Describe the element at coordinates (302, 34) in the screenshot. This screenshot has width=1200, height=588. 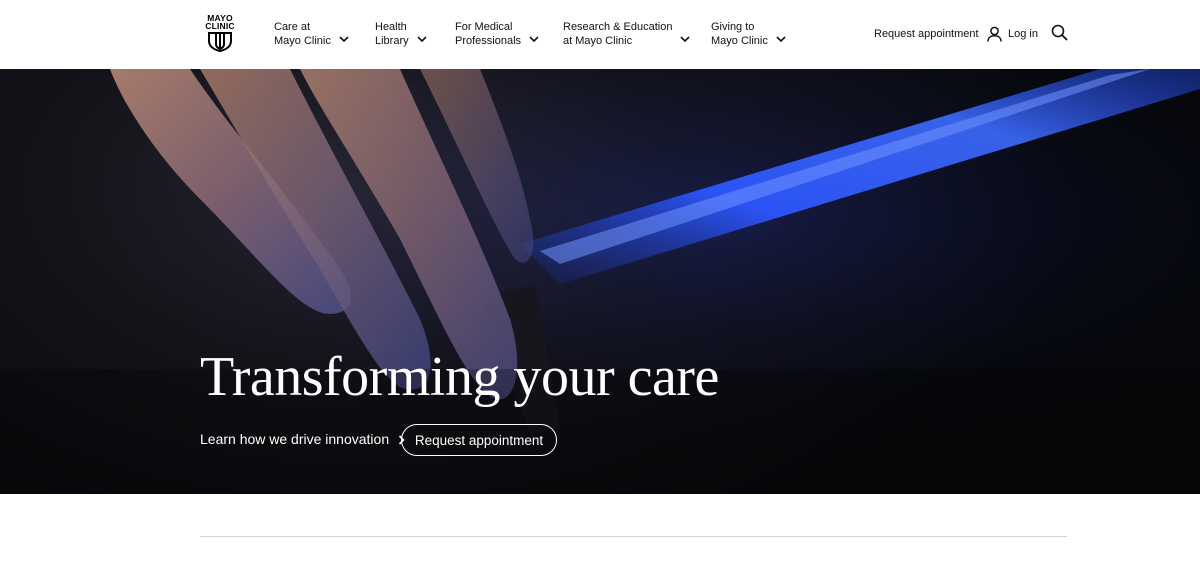
I see `nav-label: Care at Mayo Clinic` at that location.